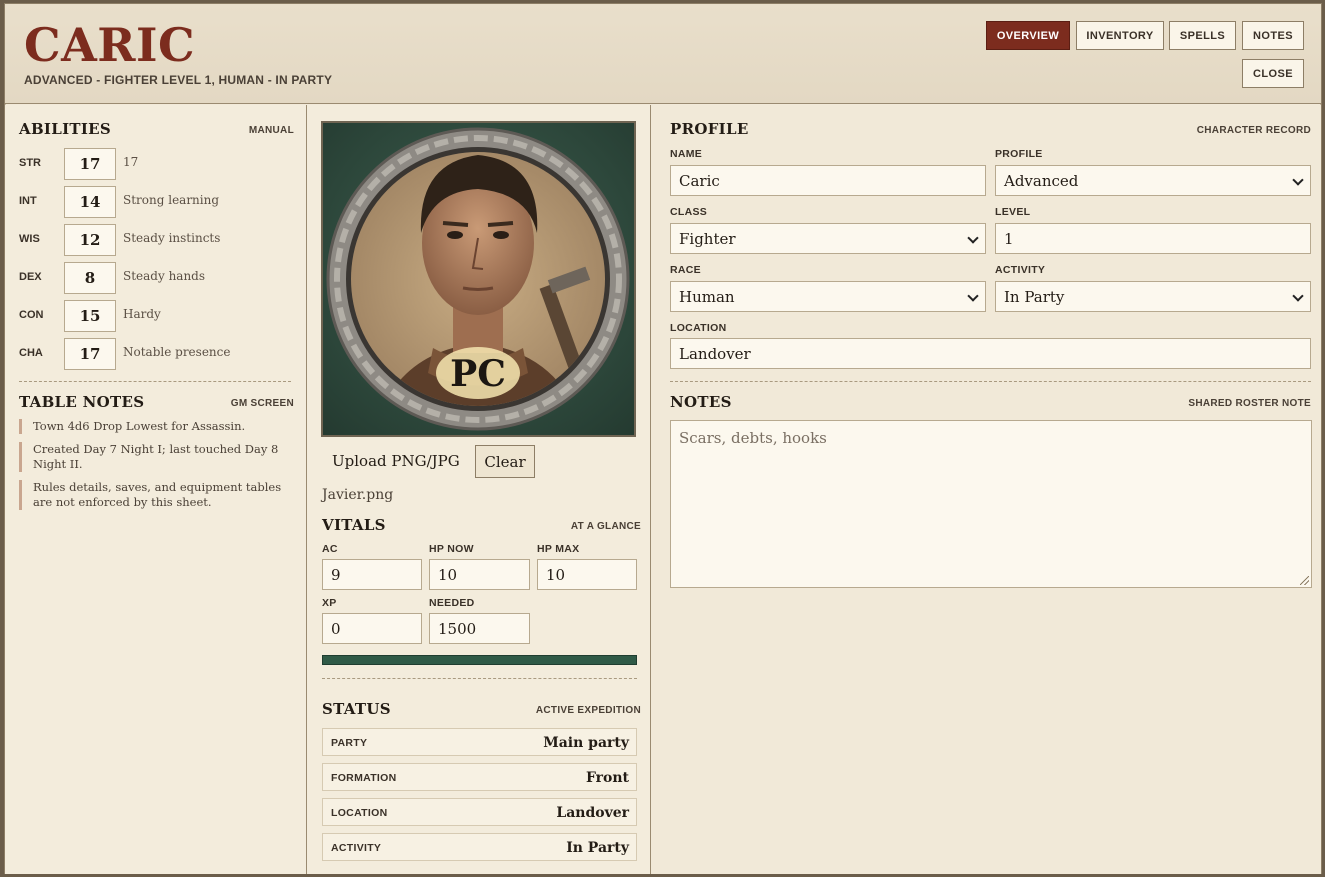 This screenshot has width=1325, height=877. I want to click on ability-note: Steady hands, so click(164, 276).